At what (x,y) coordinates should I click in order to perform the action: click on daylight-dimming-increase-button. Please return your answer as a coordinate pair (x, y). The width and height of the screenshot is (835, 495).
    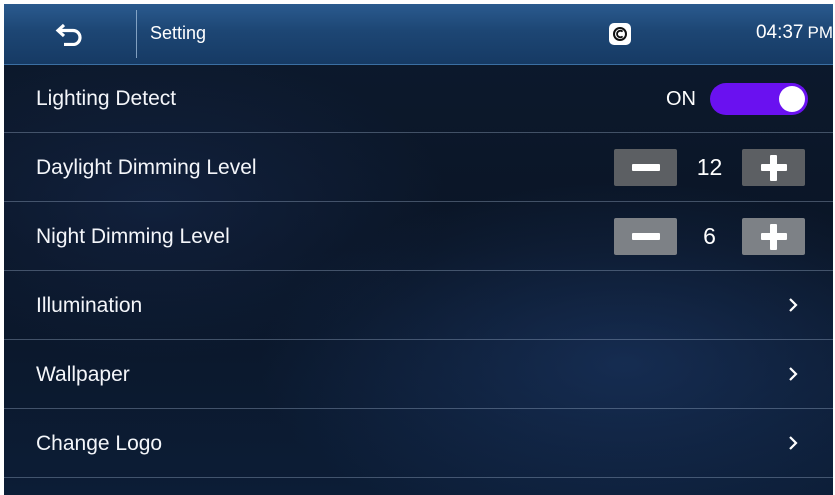
    Looking at the image, I should click on (773, 167).